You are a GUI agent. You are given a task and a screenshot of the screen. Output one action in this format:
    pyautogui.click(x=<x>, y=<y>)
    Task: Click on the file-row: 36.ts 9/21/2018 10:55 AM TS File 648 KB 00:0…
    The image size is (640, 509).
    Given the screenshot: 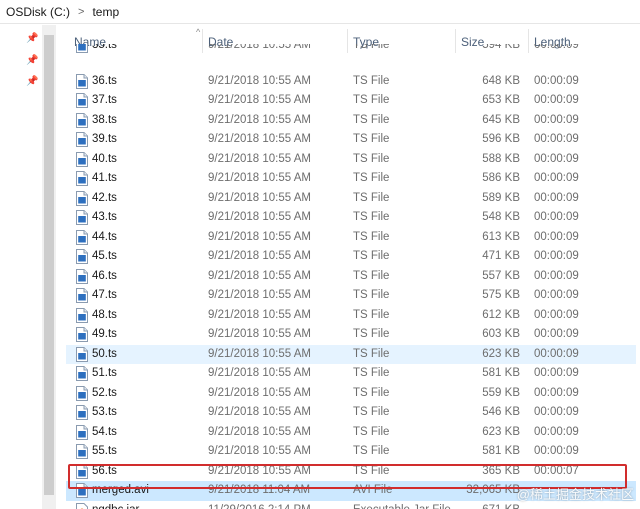 What is the action you would take?
    pyautogui.click(x=351, y=82)
    